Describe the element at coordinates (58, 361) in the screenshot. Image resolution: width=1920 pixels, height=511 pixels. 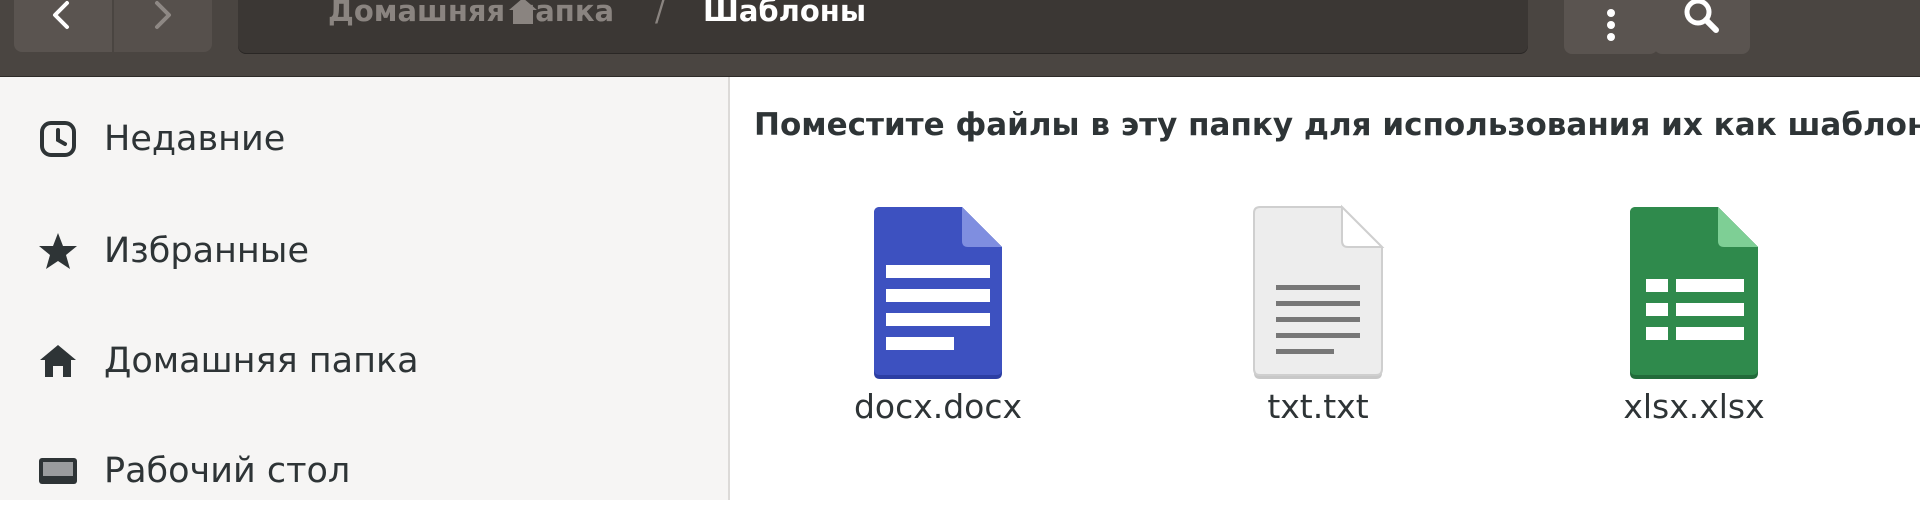
I see `home-icon` at that location.